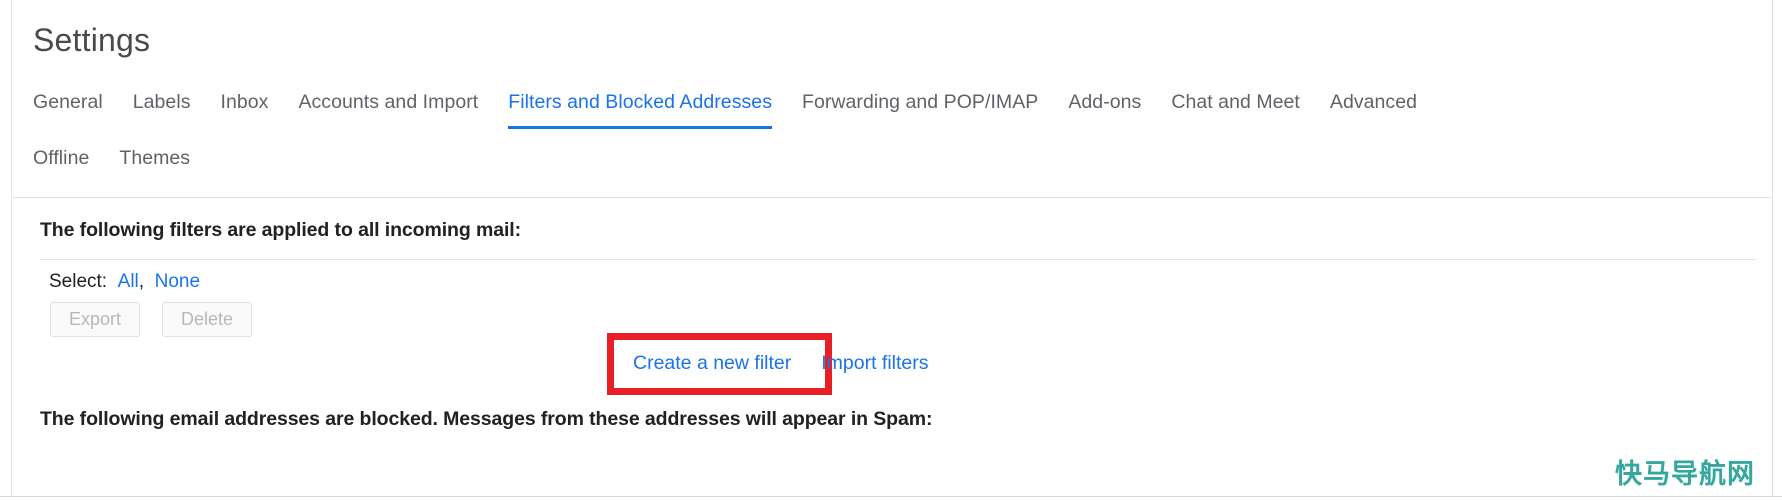 The image size is (1782, 500). Describe the element at coordinates (245, 109) in the screenshot. I see `tab-inbox: Inbox` at that location.